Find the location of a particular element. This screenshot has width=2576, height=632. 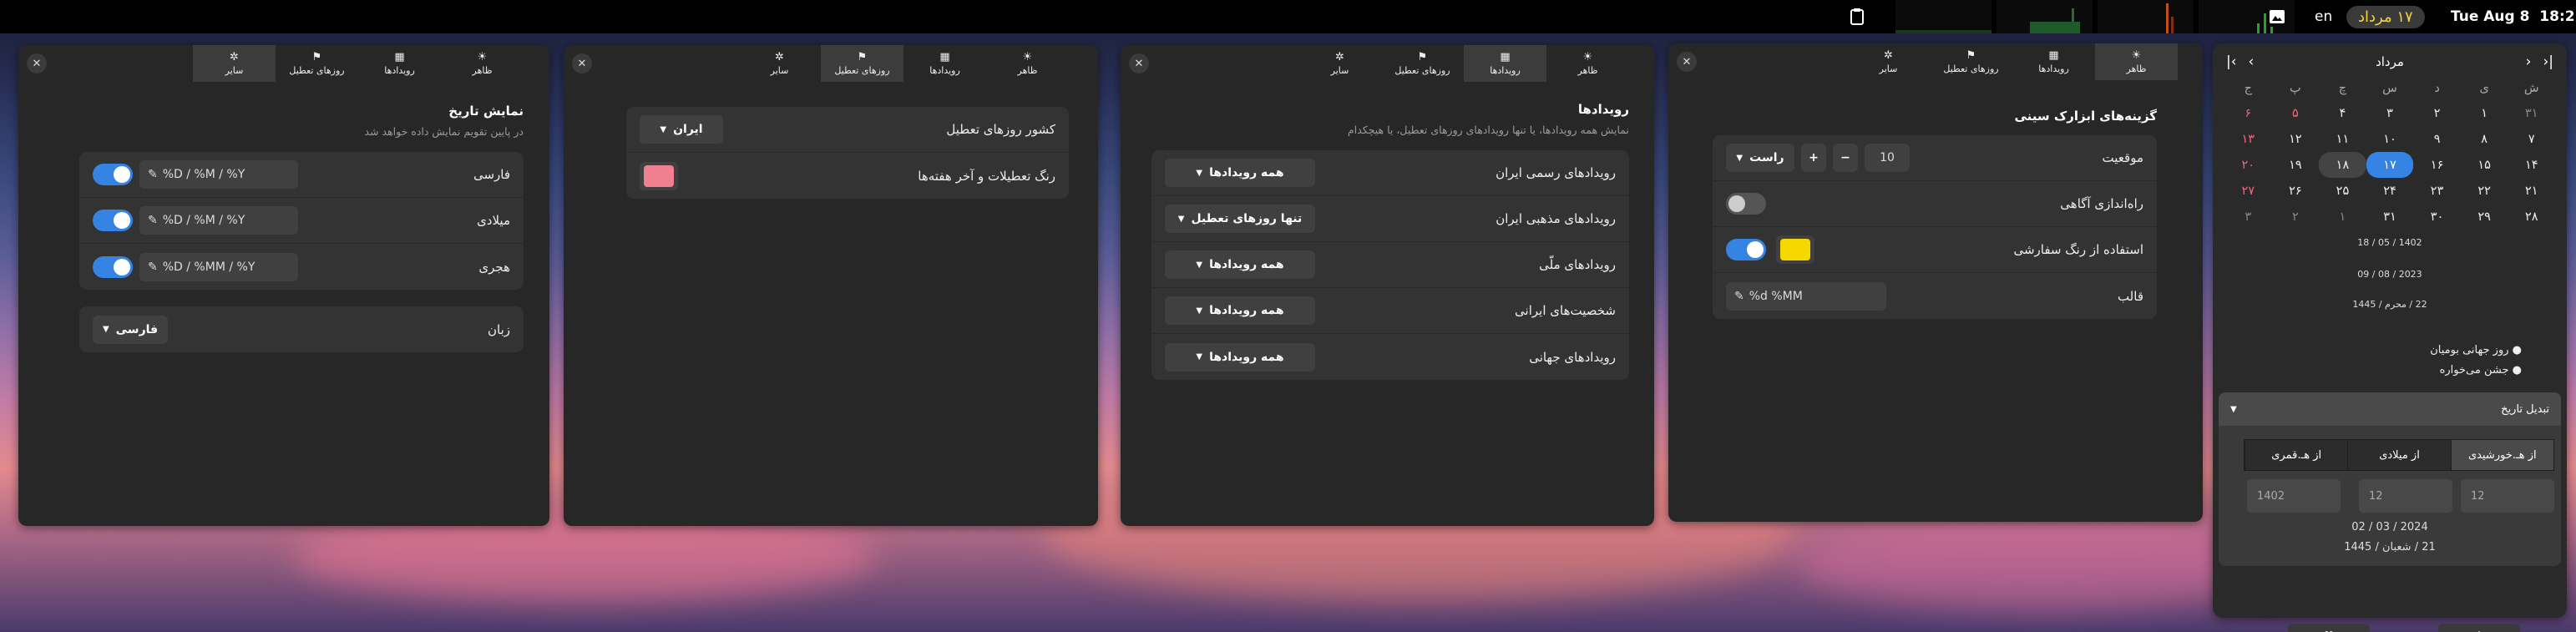

day-cell: ۸ is located at coordinates (2484, 139).